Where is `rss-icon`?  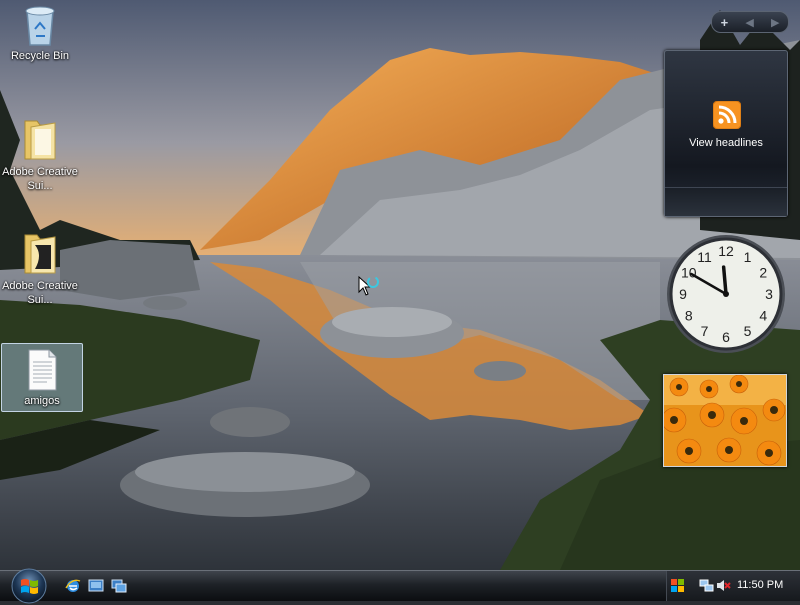 rss-icon is located at coordinates (727, 115).